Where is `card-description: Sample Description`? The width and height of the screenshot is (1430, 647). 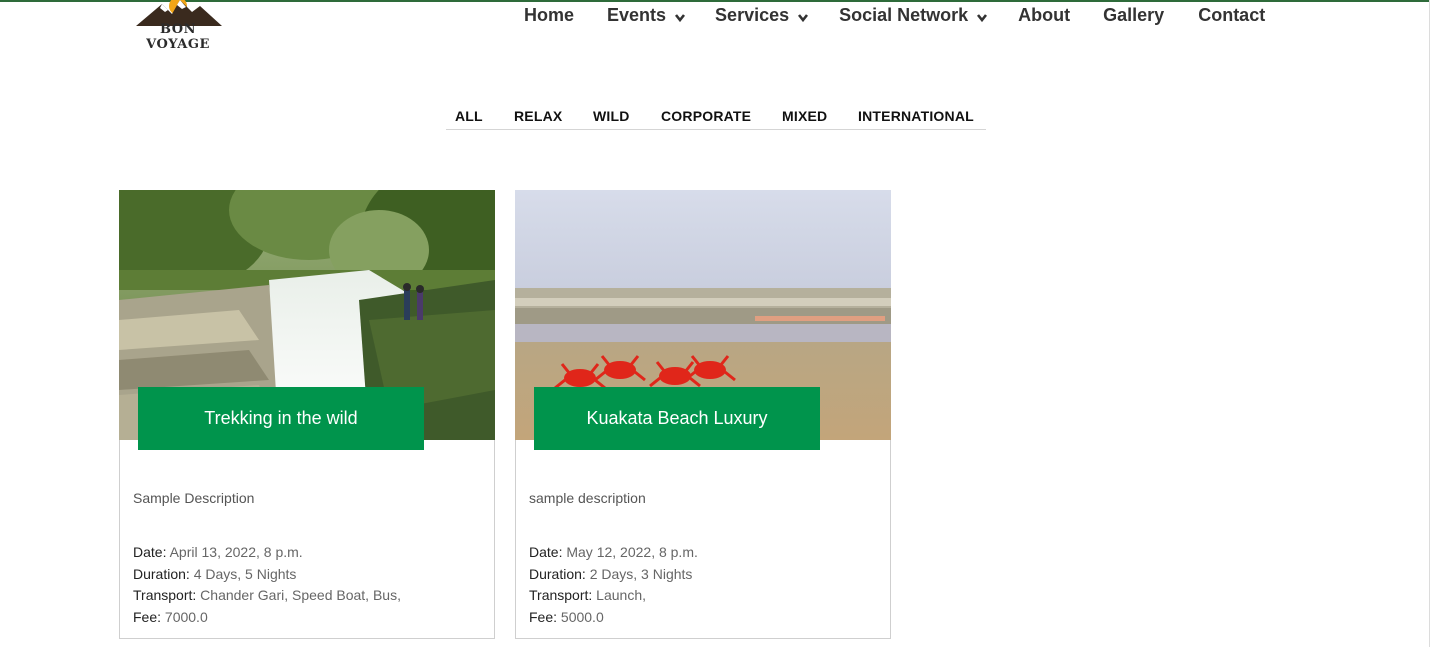
card-description: Sample Description is located at coordinates (194, 498).